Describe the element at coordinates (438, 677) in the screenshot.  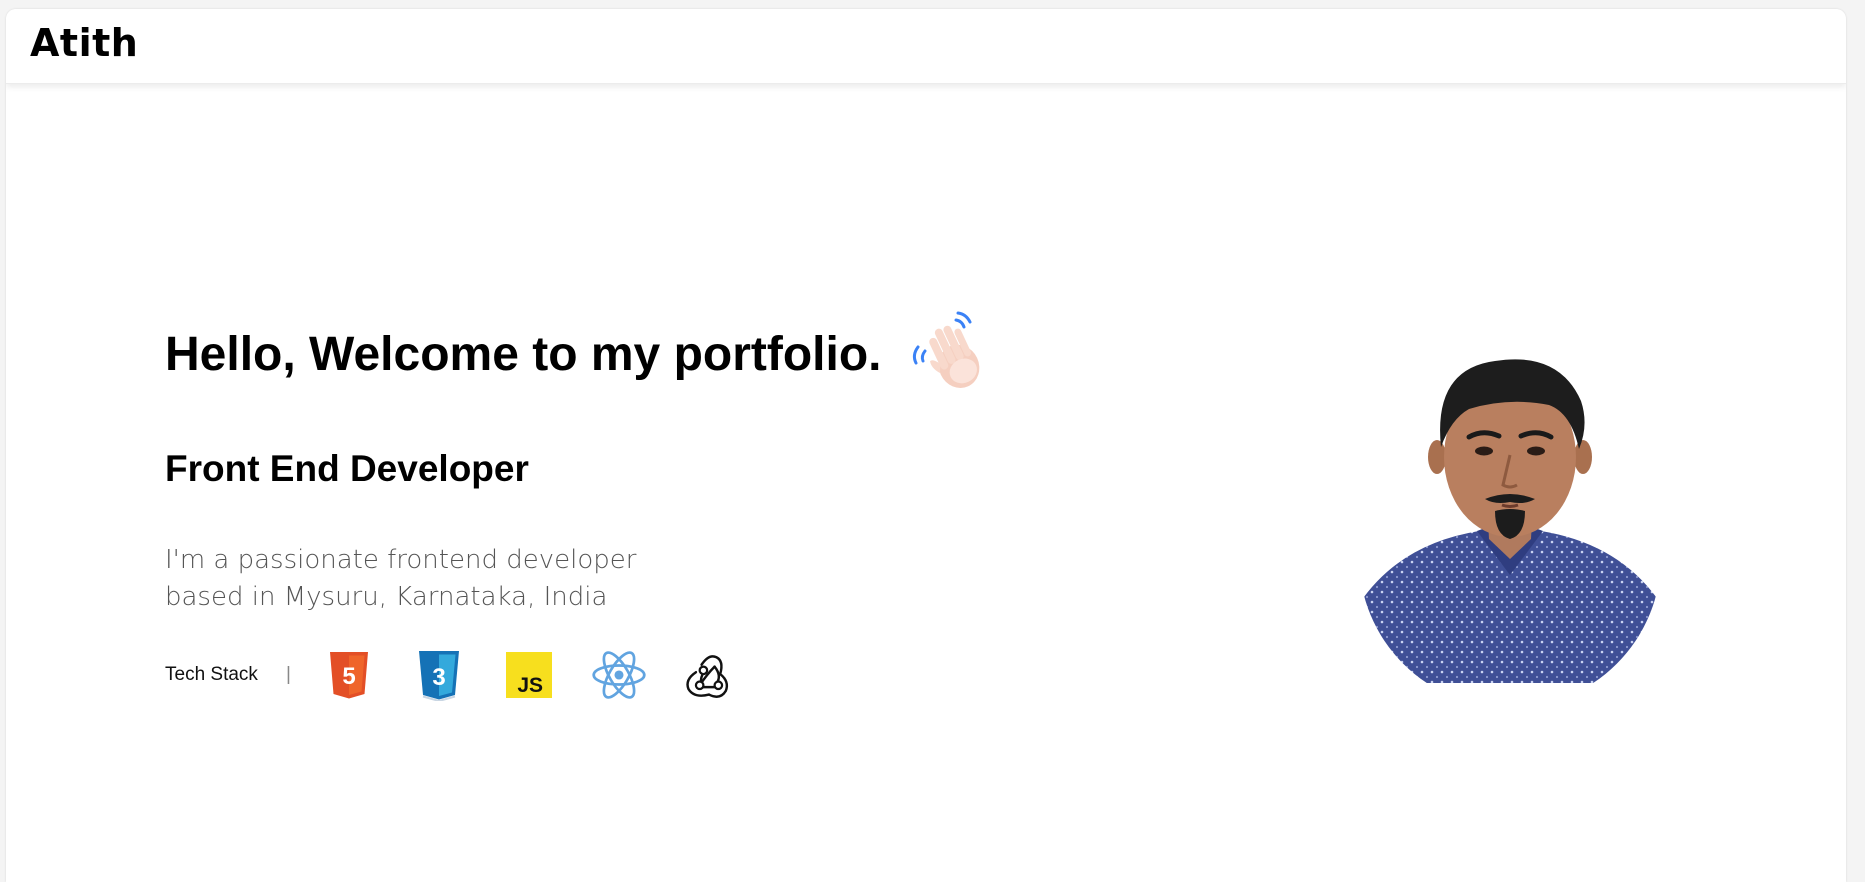
I see `css3-icon-label: 3` at that location.